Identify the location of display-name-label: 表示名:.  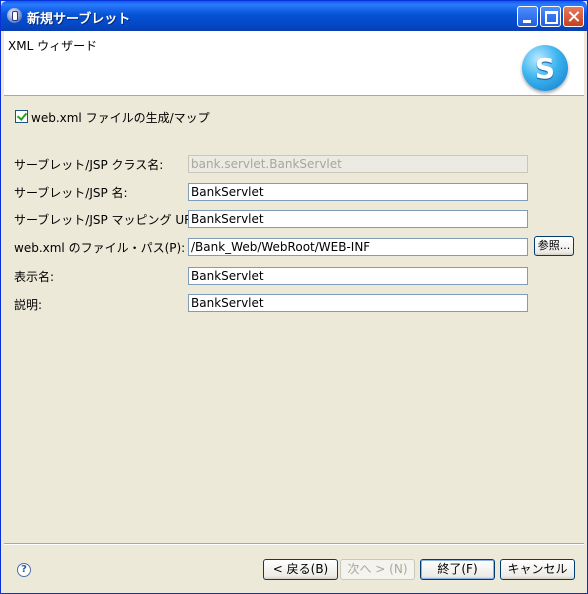
(34, 277).